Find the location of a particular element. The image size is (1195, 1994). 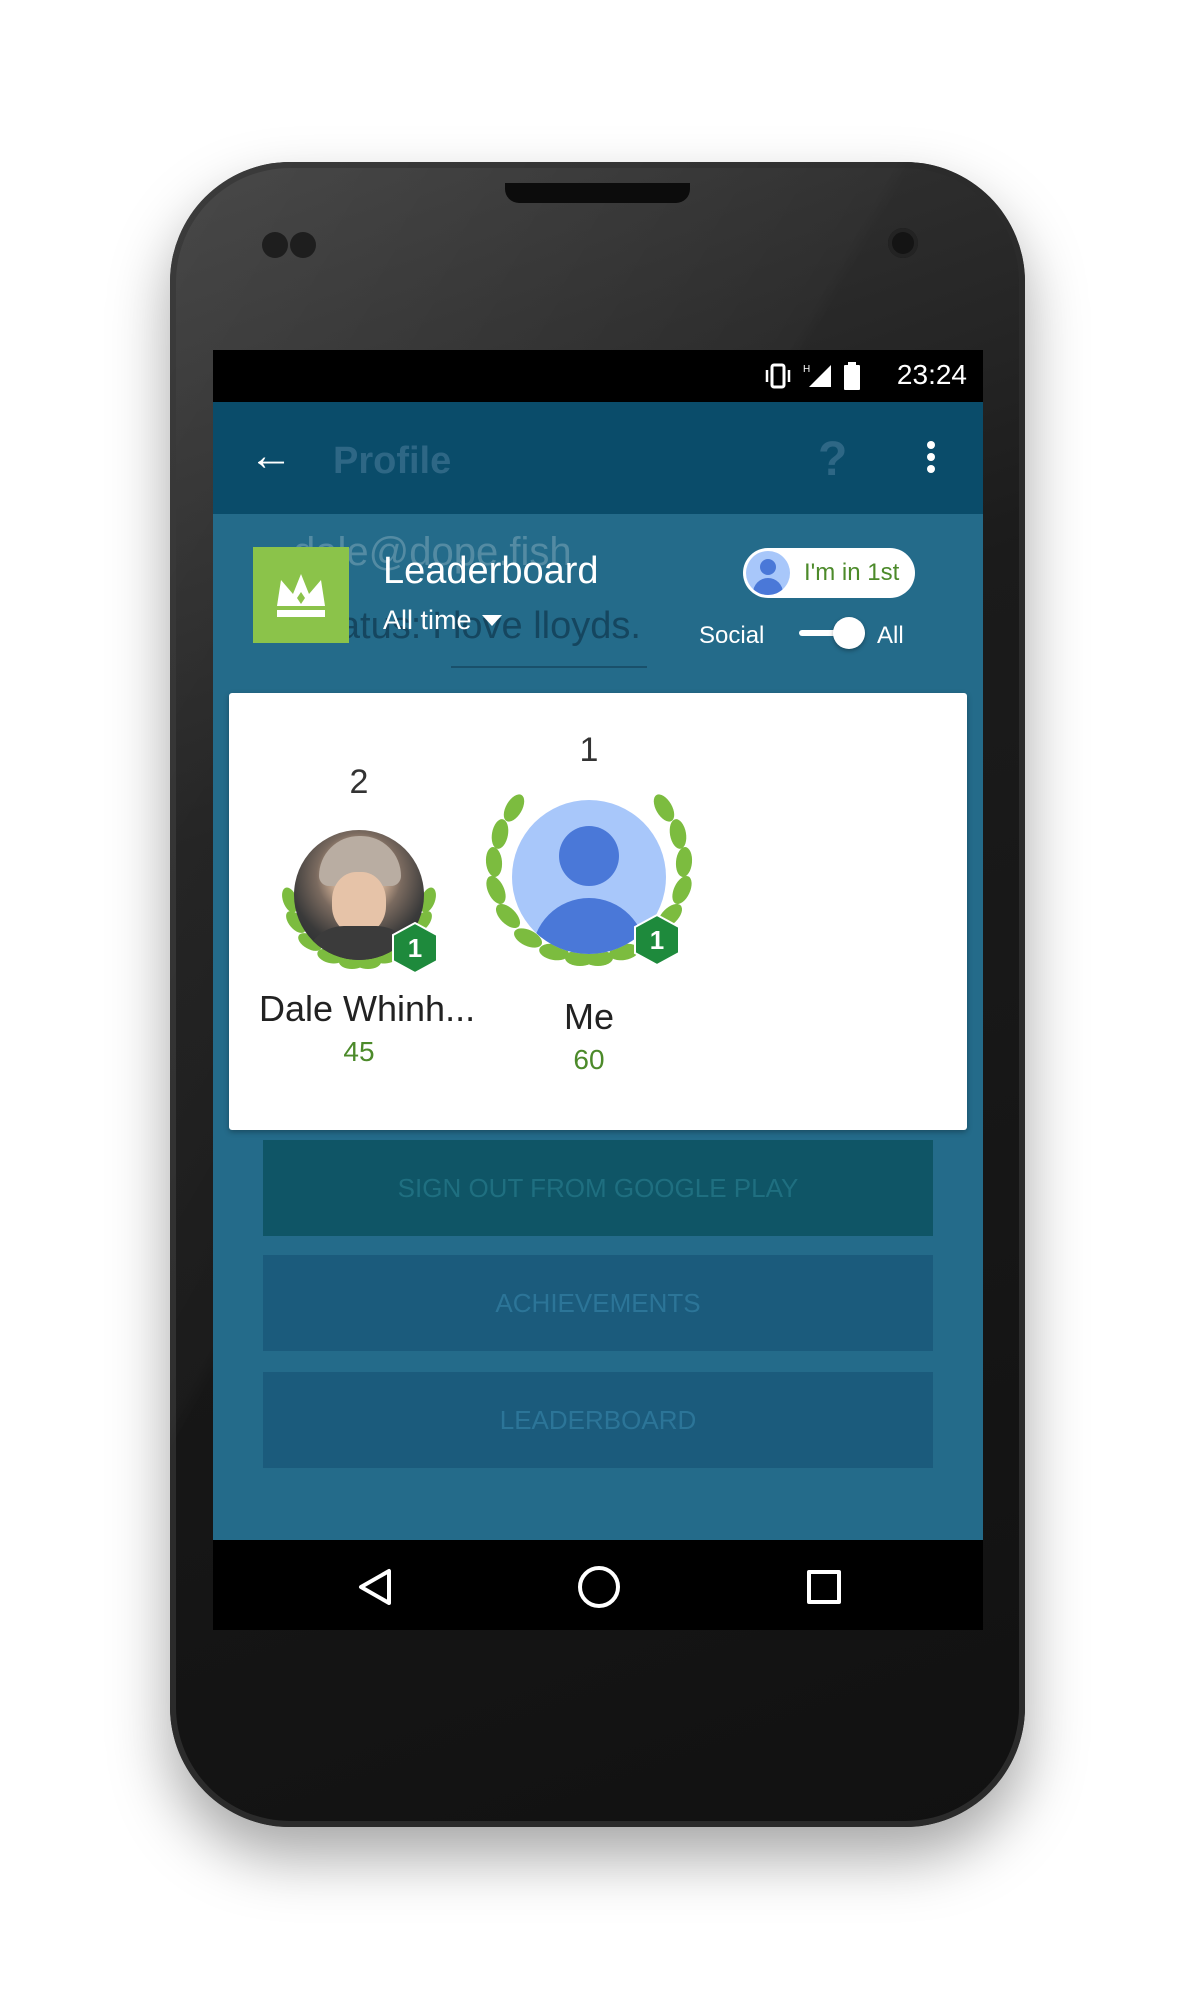

overflow-menu-icon is located at coordinates (931, 458).